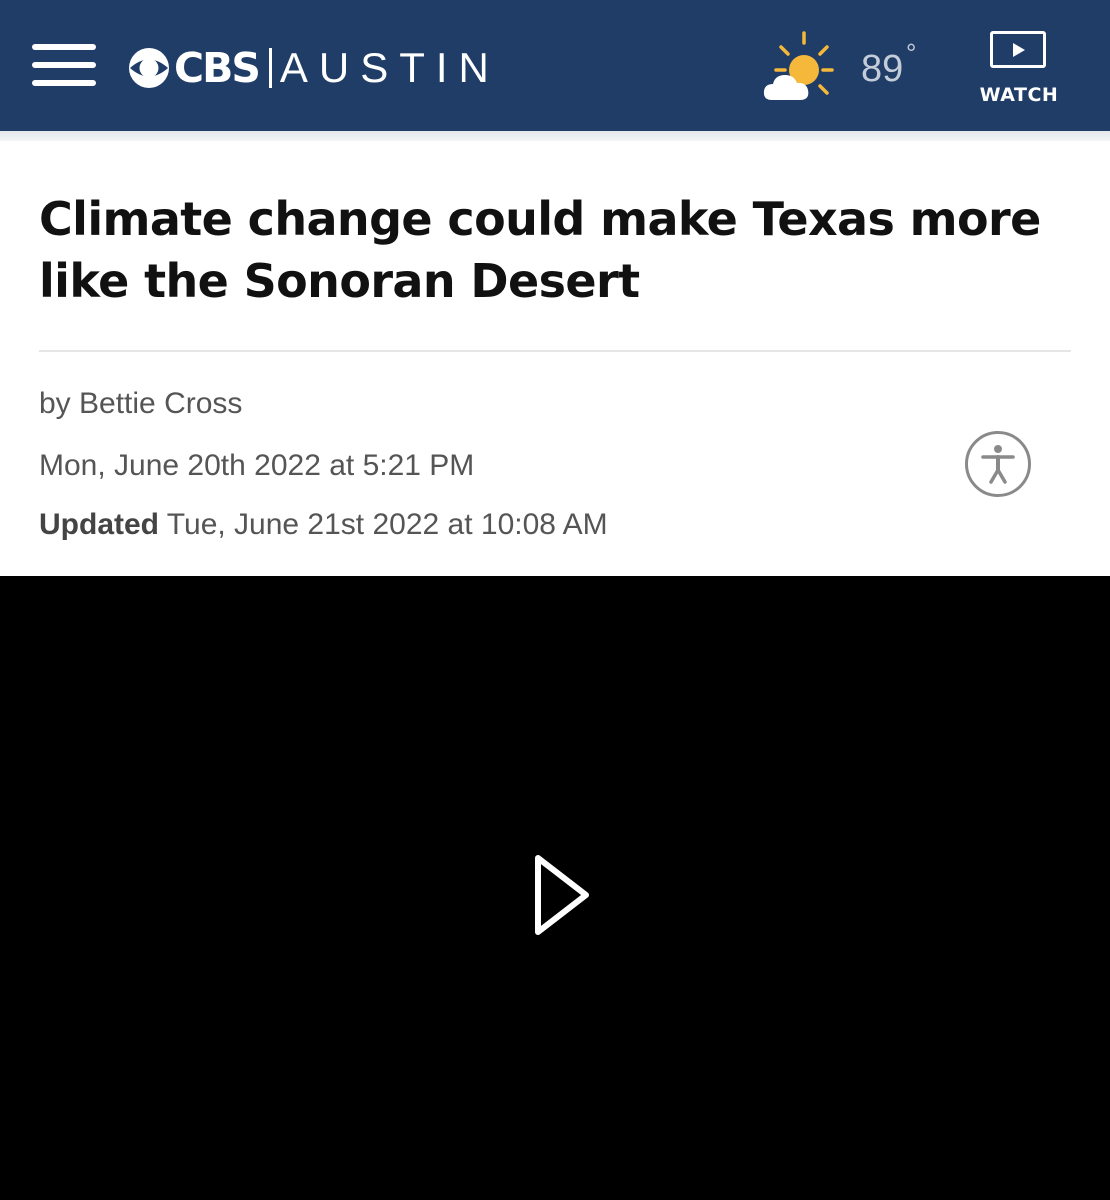 The height and width of the screenshot is (1200, 1110). Describe the element at coordinates (555, 65) in the screenshot. I see `site-header: CBS AUSTIN 89 ° WATCH` at that location.